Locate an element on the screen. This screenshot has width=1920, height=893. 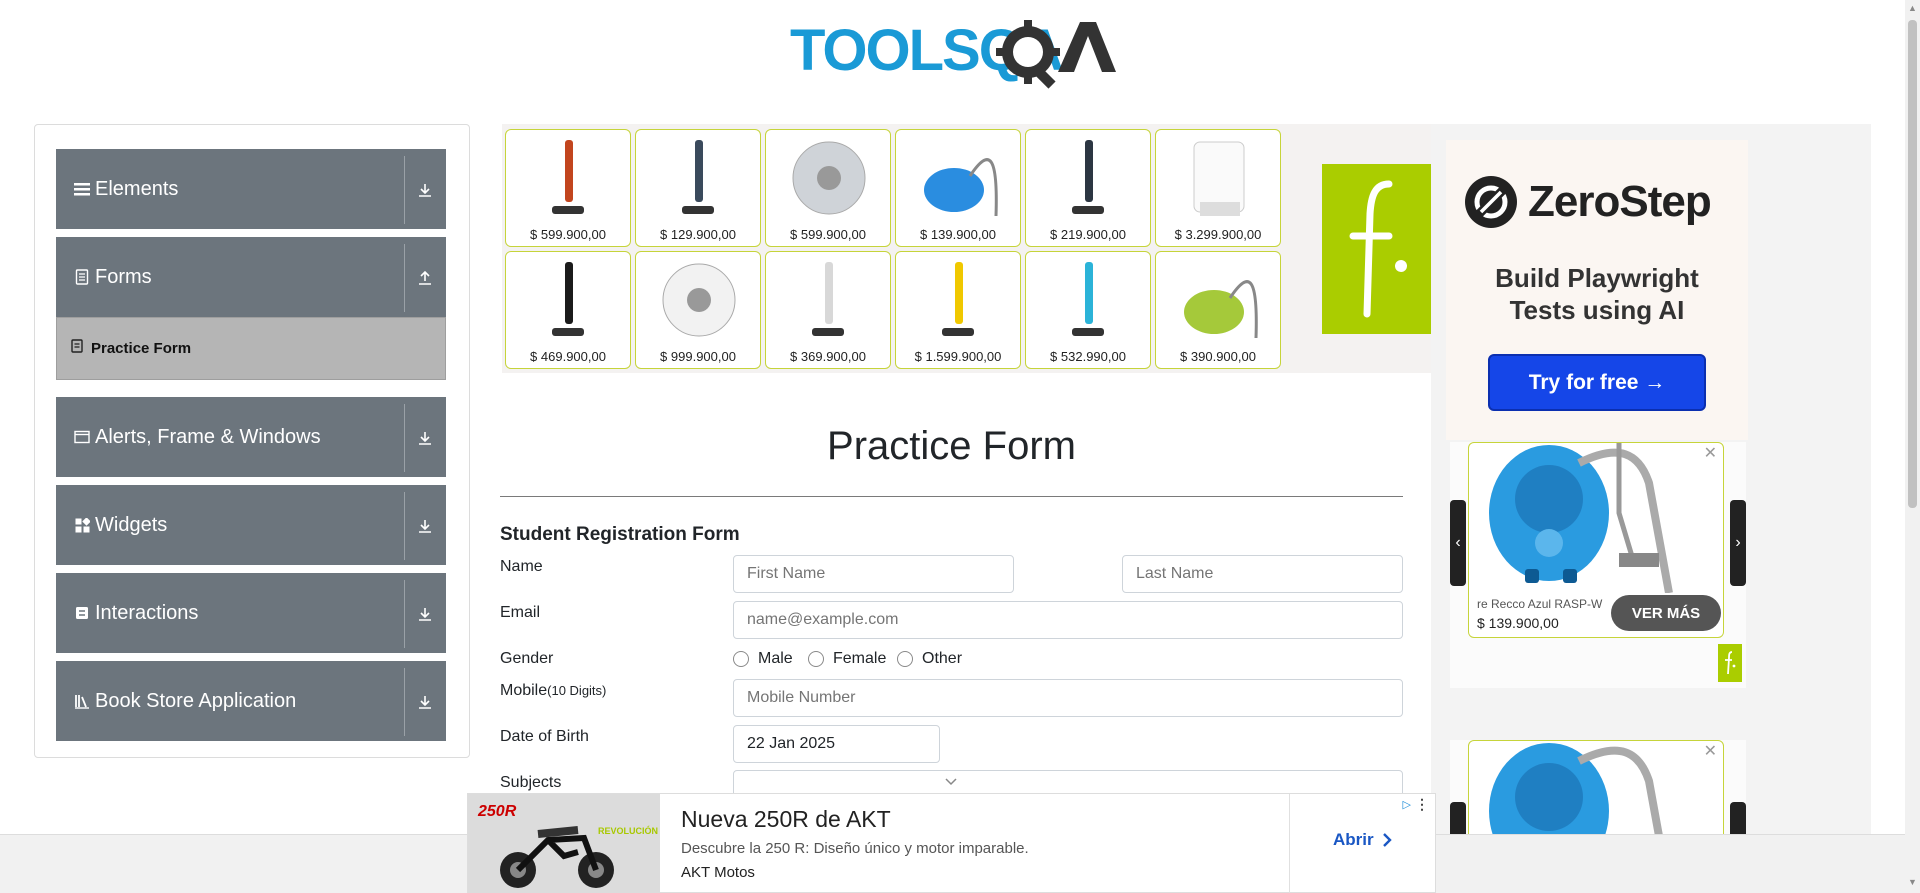
product-price: $ 129.900,00 is located at coordinates (698, 234).